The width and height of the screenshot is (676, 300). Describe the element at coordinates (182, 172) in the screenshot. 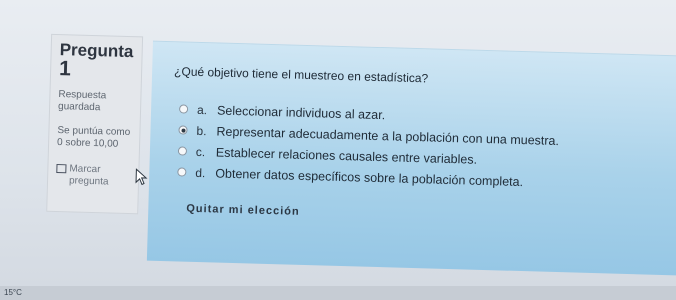

I see `answer-radio-d` at that location.